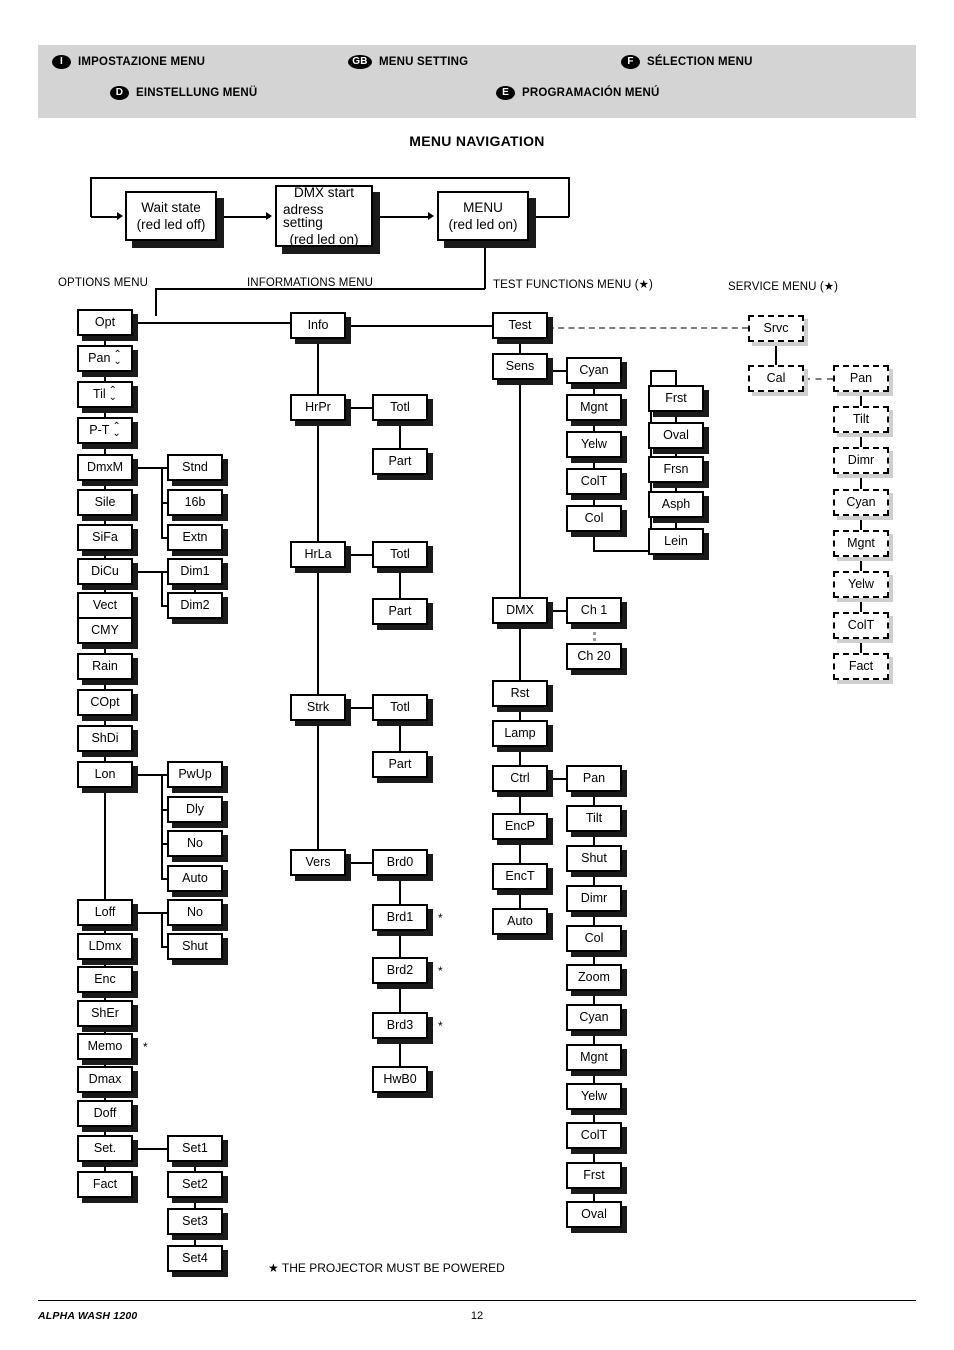 The image size is (954, 1350). What do you see at coordinates (195, 1258) in the screenshot?
I see `options-set-sub-set4: Set4` at bounding box center [195, 1258].